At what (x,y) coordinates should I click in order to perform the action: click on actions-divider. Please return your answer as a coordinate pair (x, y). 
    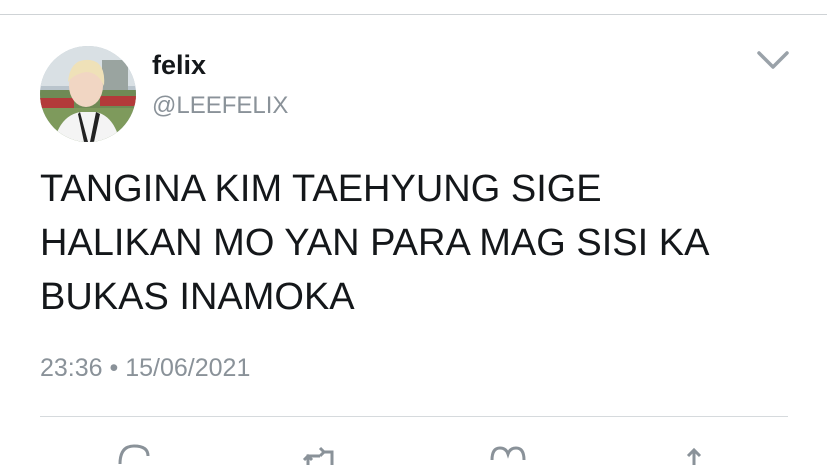
    Looking at the image, I should click on (414, 416).